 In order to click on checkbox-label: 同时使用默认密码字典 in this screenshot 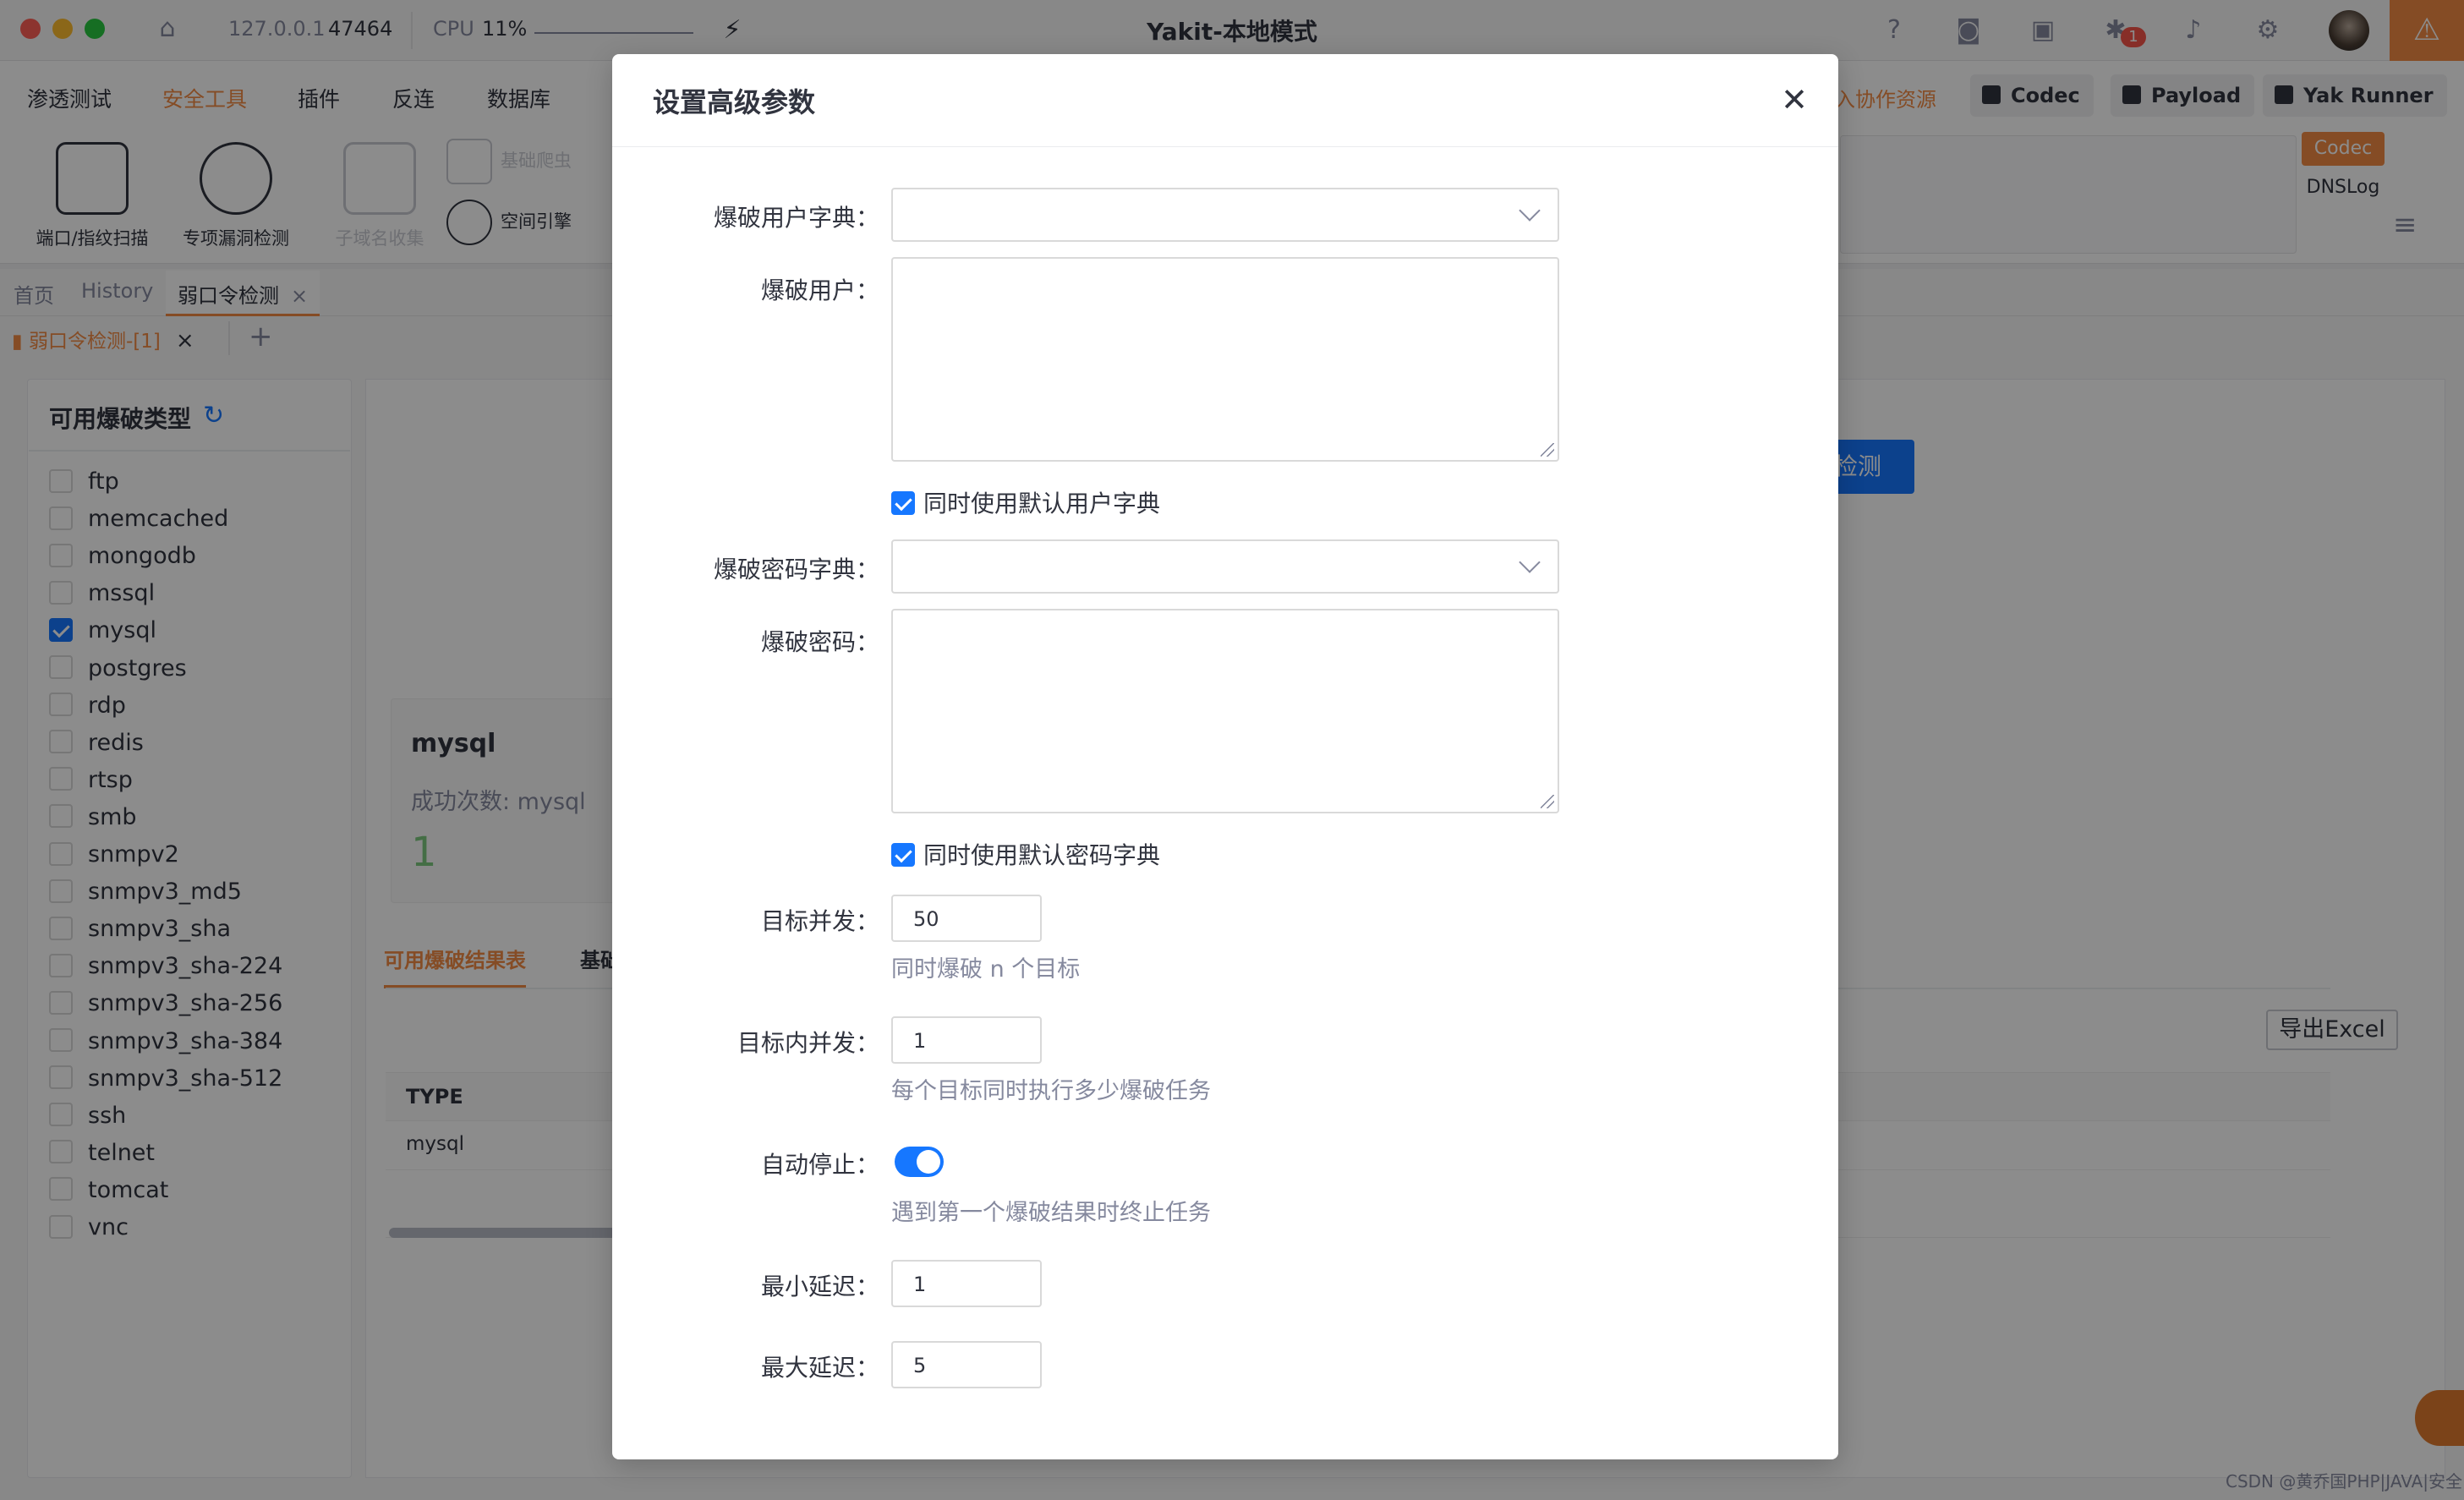, I will do `click(1042, 855)`.